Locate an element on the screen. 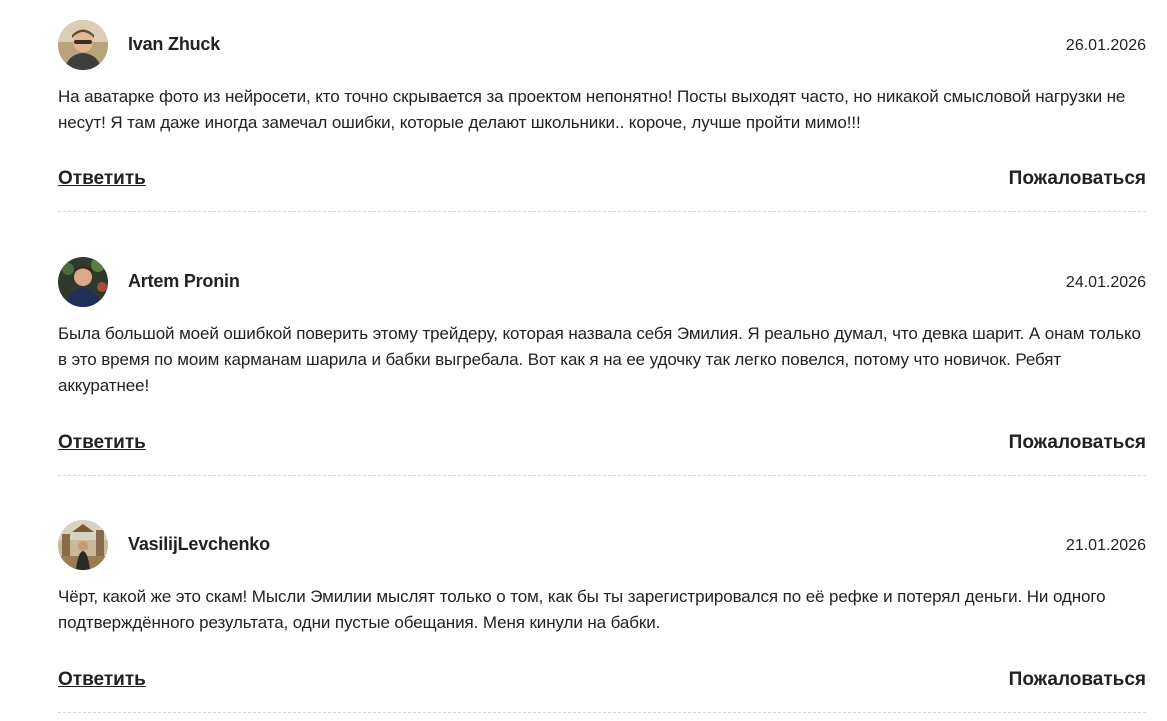 Image resolution: width=1167 pixels, height=721 pixels. comment-header: Ivan Zhuck 26.01.2026 is located at coordinates (602, 45).